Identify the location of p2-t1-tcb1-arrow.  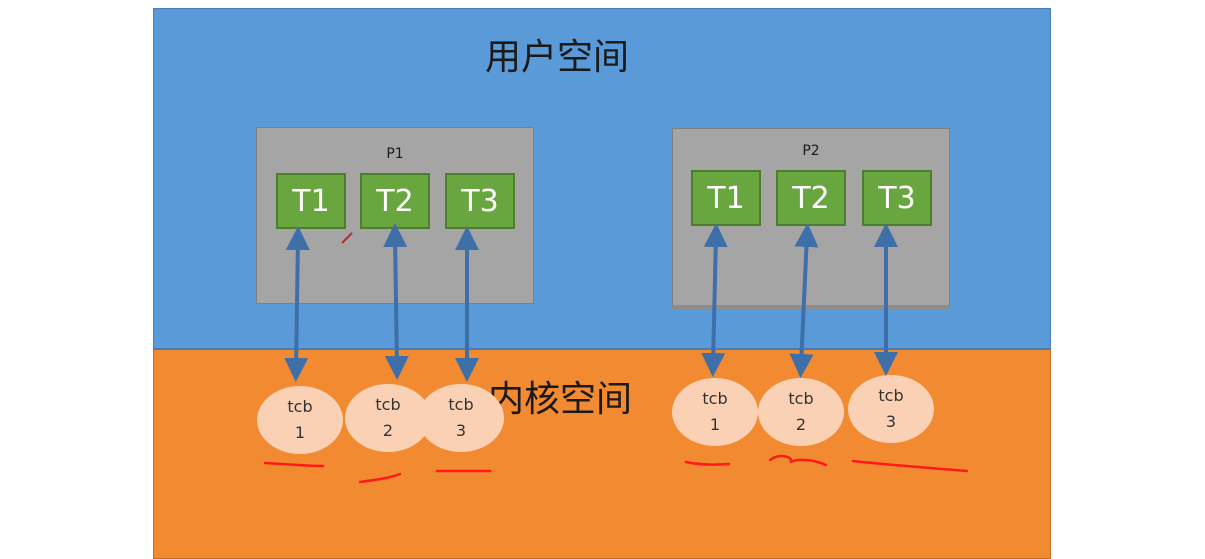
(714, 300).